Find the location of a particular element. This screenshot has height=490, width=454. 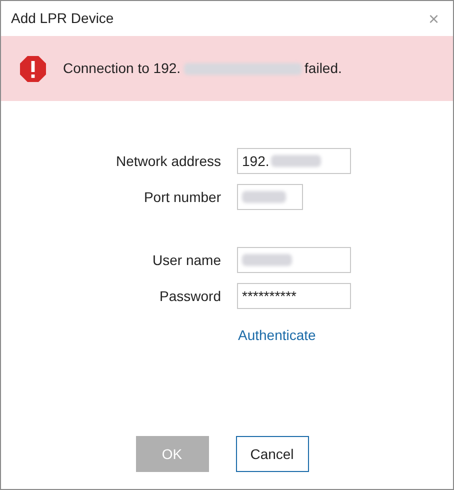

authenticate-link: Authenticate is located at coordinates (277, 335).